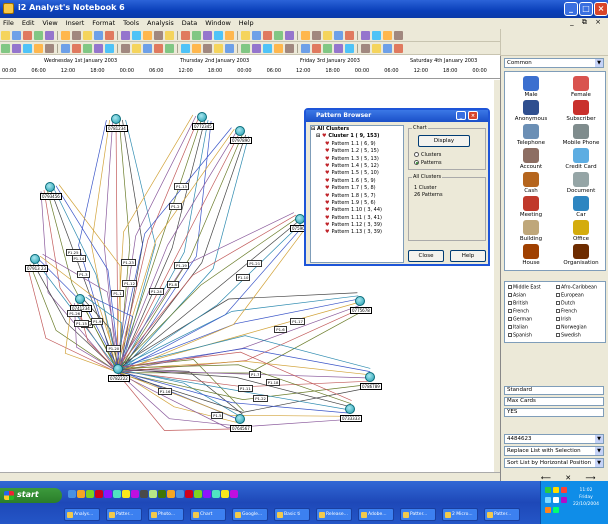 The image size is (608, 524). I want to click on tray-icon, so click(556, 510).